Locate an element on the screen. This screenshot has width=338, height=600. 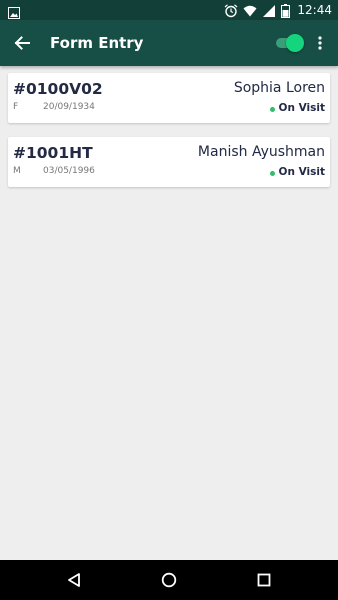
record-gender: M is located at coordinates (17, 171).